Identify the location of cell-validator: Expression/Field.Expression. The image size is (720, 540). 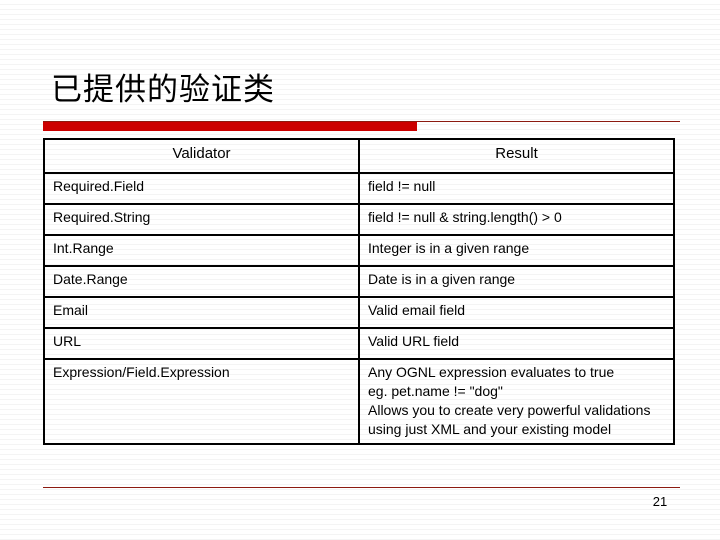
(201, 401).